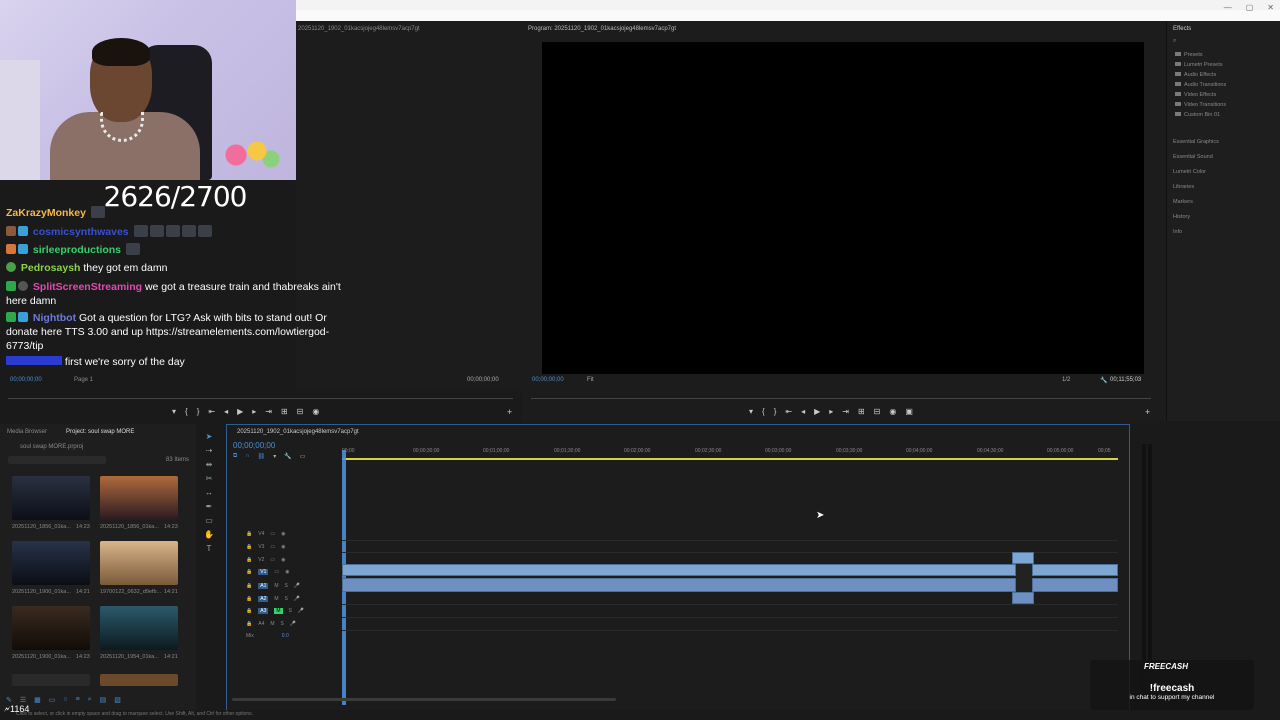 The width and height of the screenshot is (1280, 720). What do you see at coordinates (1189, 55) in the screenshot?
I see `effects-folder: Presets` at bounding box center [1189, 55].